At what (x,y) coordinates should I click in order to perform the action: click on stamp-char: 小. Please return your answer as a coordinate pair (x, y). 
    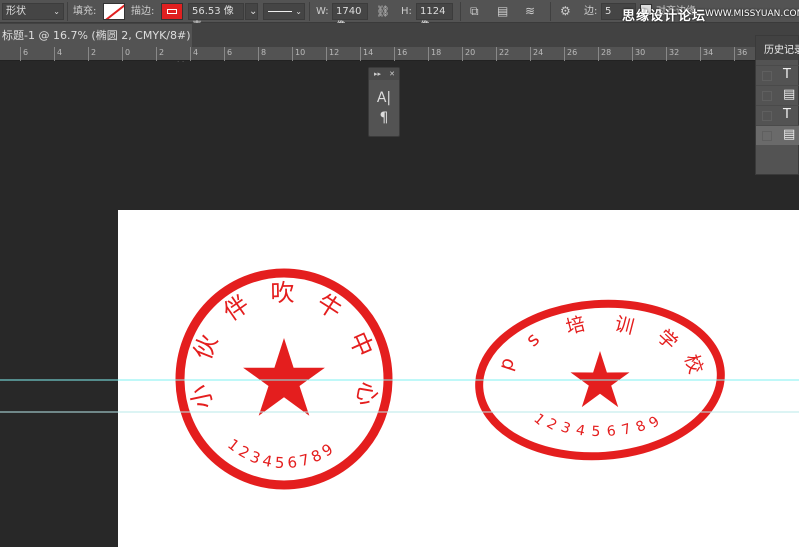
    Looking at the image, I should click on (202, 396).